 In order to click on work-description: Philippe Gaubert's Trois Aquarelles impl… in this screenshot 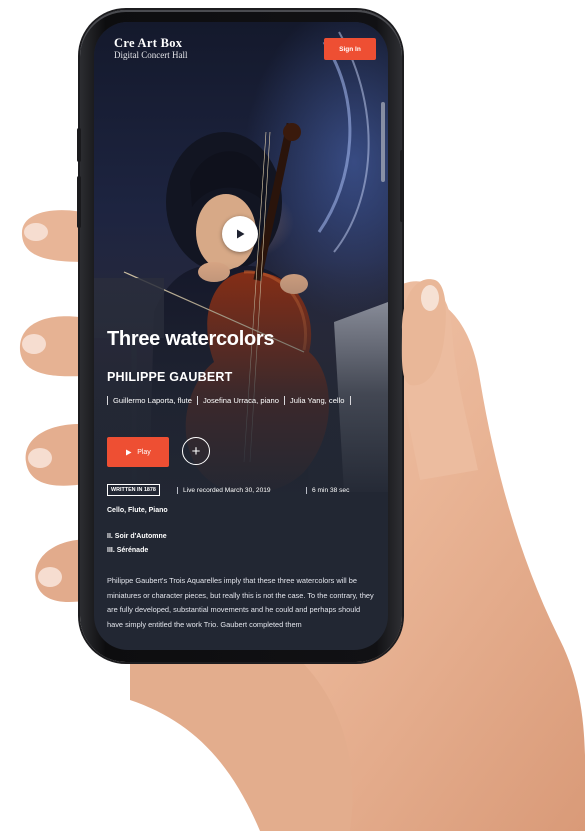, I will do `click(240, 602)`.